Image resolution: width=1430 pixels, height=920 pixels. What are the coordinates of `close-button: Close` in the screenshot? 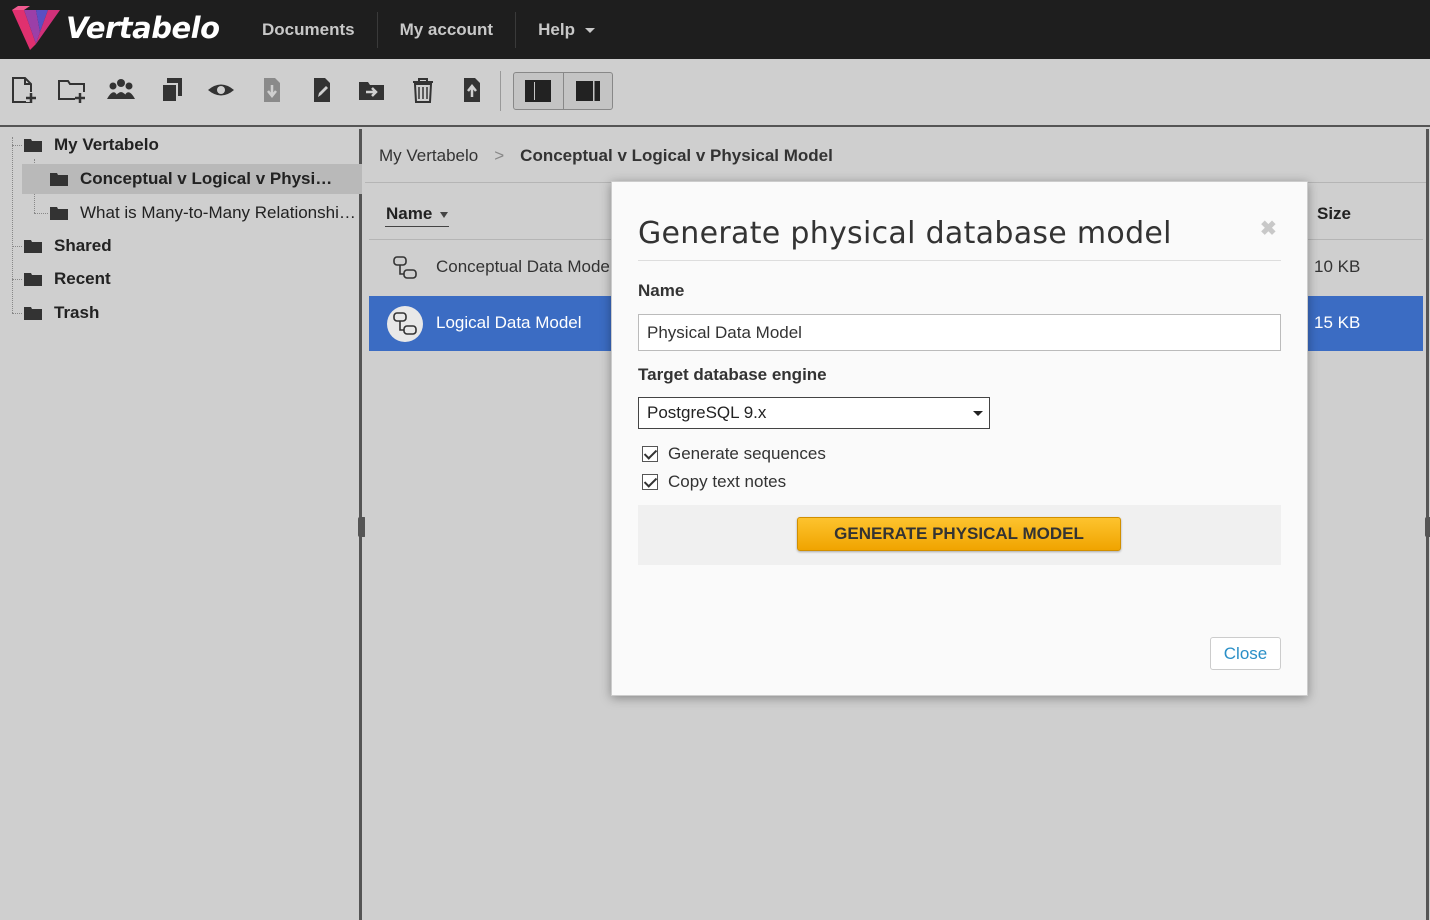 It's located at (1245, 653).